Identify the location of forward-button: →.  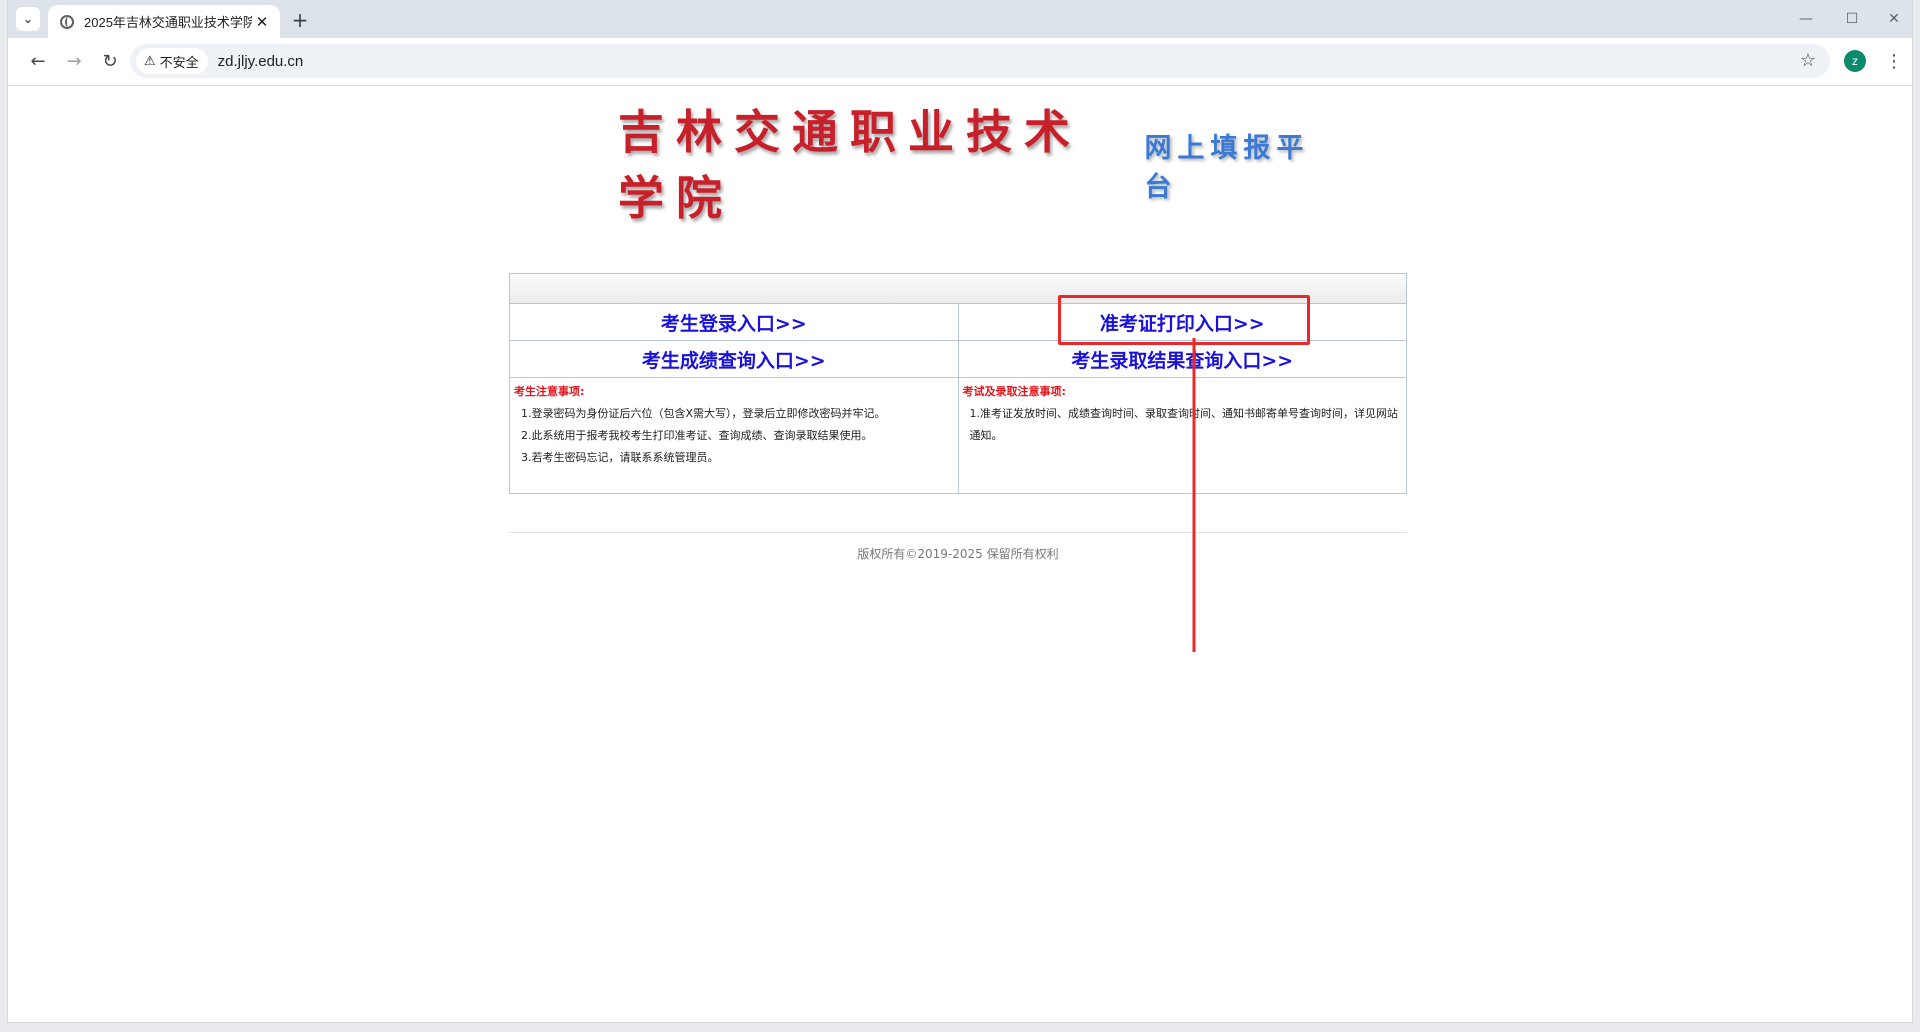
(74, 61).